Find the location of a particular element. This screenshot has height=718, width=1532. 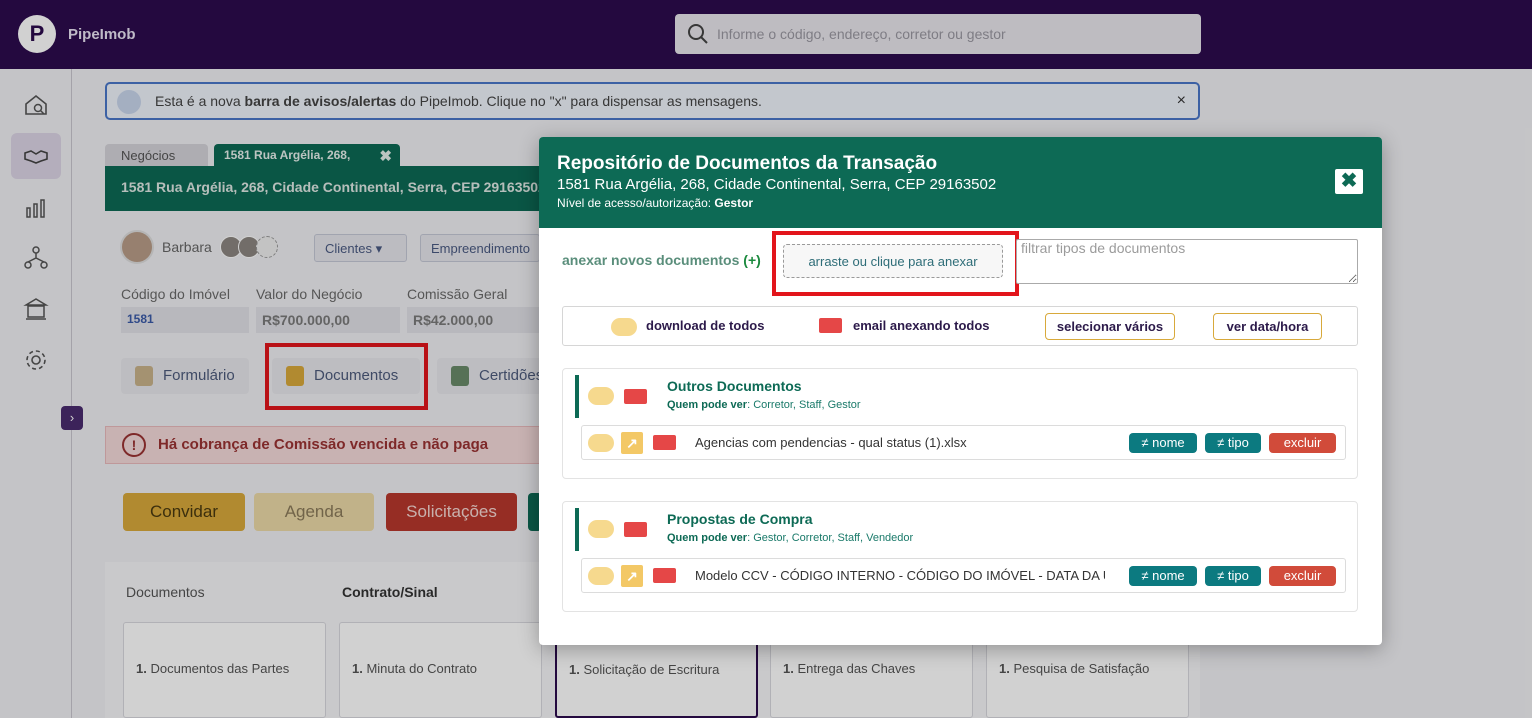

download-all-button: download de todos is located at coordinates (705, 325).